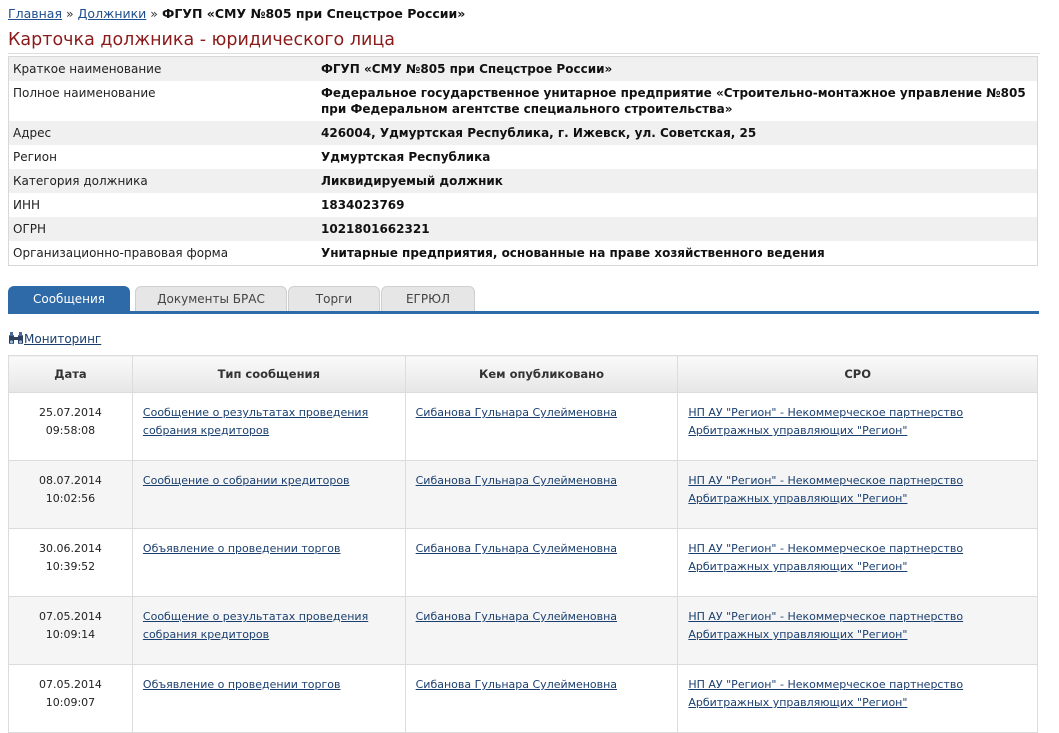  What do you see at coordinates (162, 101) in the screenshot?
I see `info-label: Полное наименование` at bounding box center [162, 101].